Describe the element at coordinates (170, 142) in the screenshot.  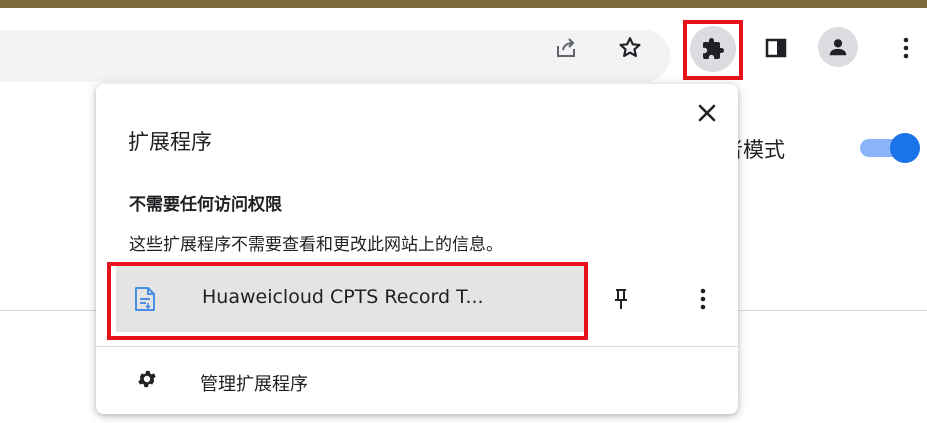
I see `popup-title: 扩展程序` at that location.